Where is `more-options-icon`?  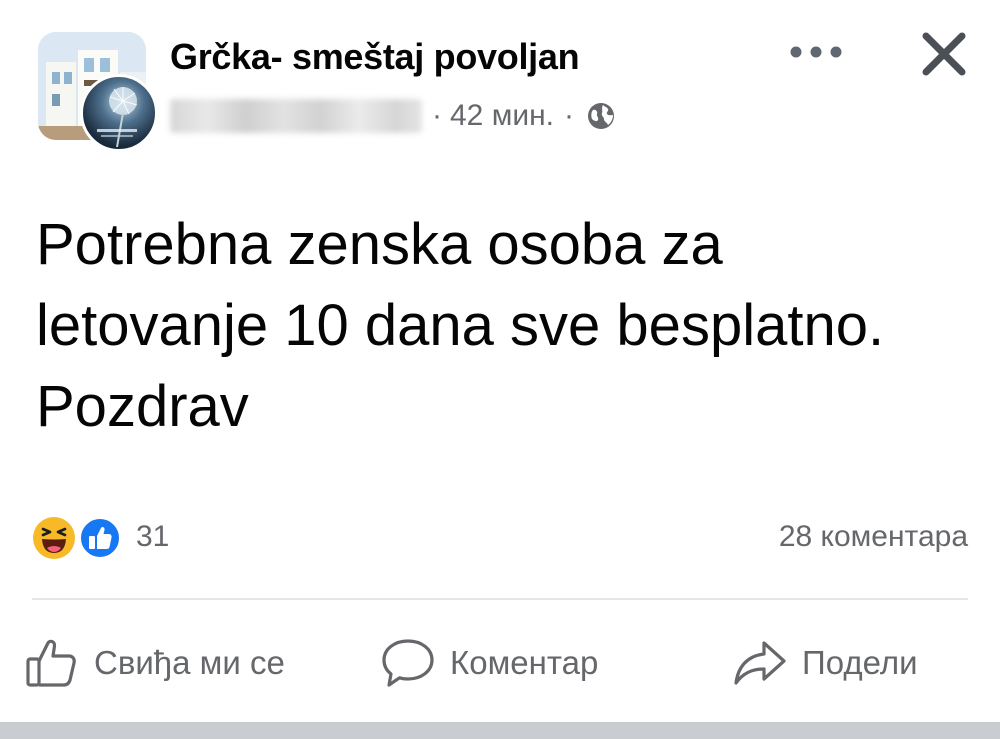 more-options-icon is located at coordinates (816, 52).